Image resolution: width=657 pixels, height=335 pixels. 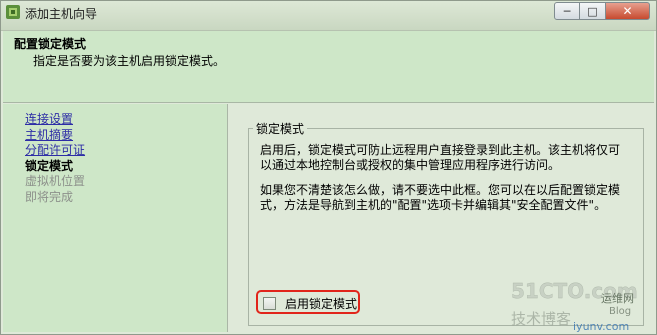 What do you see at coordinates (49, 165) in the screenshot?
I see `step-lockdown-mode: 锁定模式` at bounding box center [49, 165].